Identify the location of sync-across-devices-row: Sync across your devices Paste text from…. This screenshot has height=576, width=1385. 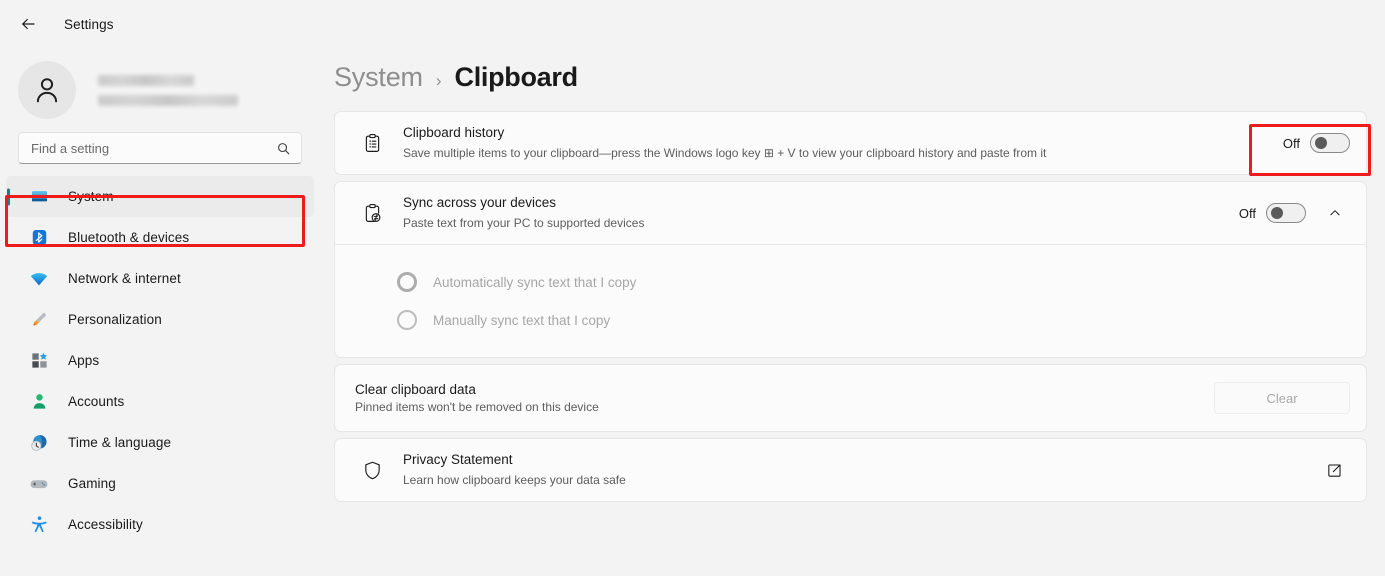
(850, 213).